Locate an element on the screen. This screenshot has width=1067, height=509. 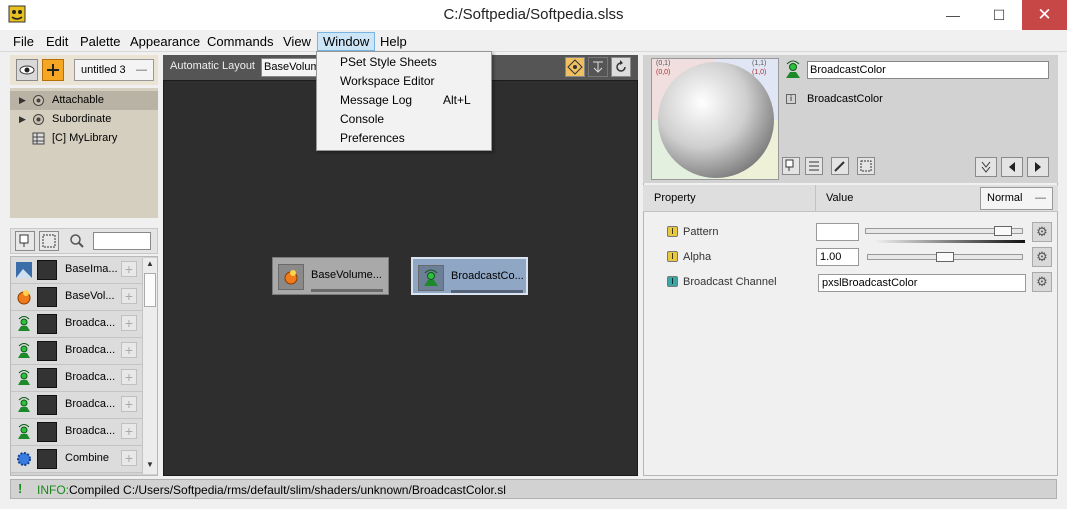
fit-view-button is located at coordinates (575, 67).